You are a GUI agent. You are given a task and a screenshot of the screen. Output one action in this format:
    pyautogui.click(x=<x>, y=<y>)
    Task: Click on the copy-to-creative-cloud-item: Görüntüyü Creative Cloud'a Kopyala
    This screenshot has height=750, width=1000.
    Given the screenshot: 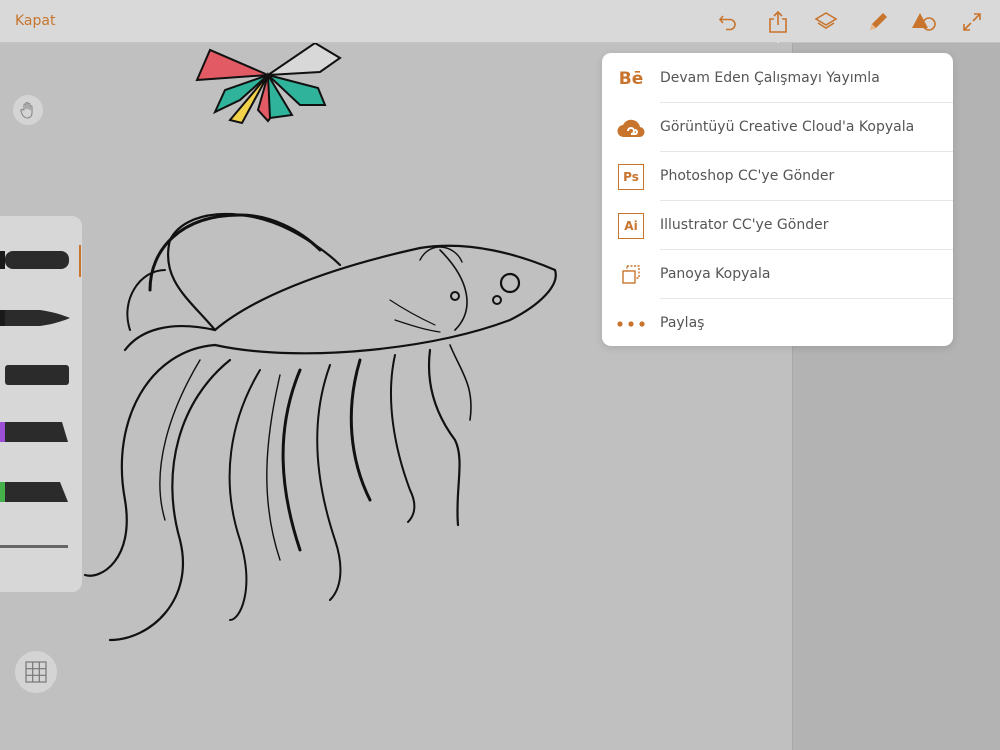 What is the action you would take?
    pyautogui.click(x=777, y=127)
    